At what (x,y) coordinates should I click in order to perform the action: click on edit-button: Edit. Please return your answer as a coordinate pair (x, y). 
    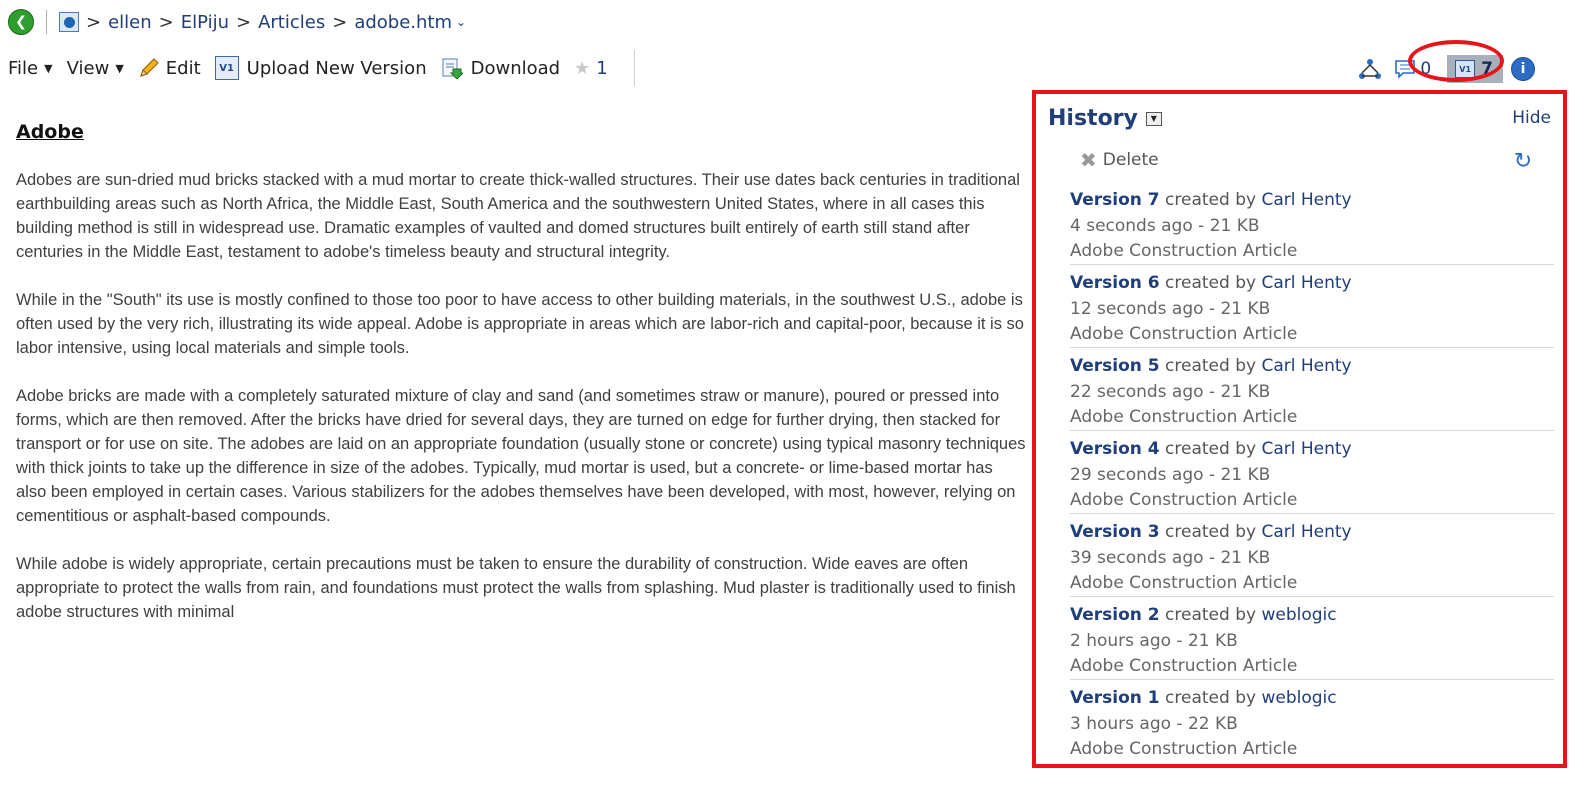
    Looking at the image, I should click on (169, 68).